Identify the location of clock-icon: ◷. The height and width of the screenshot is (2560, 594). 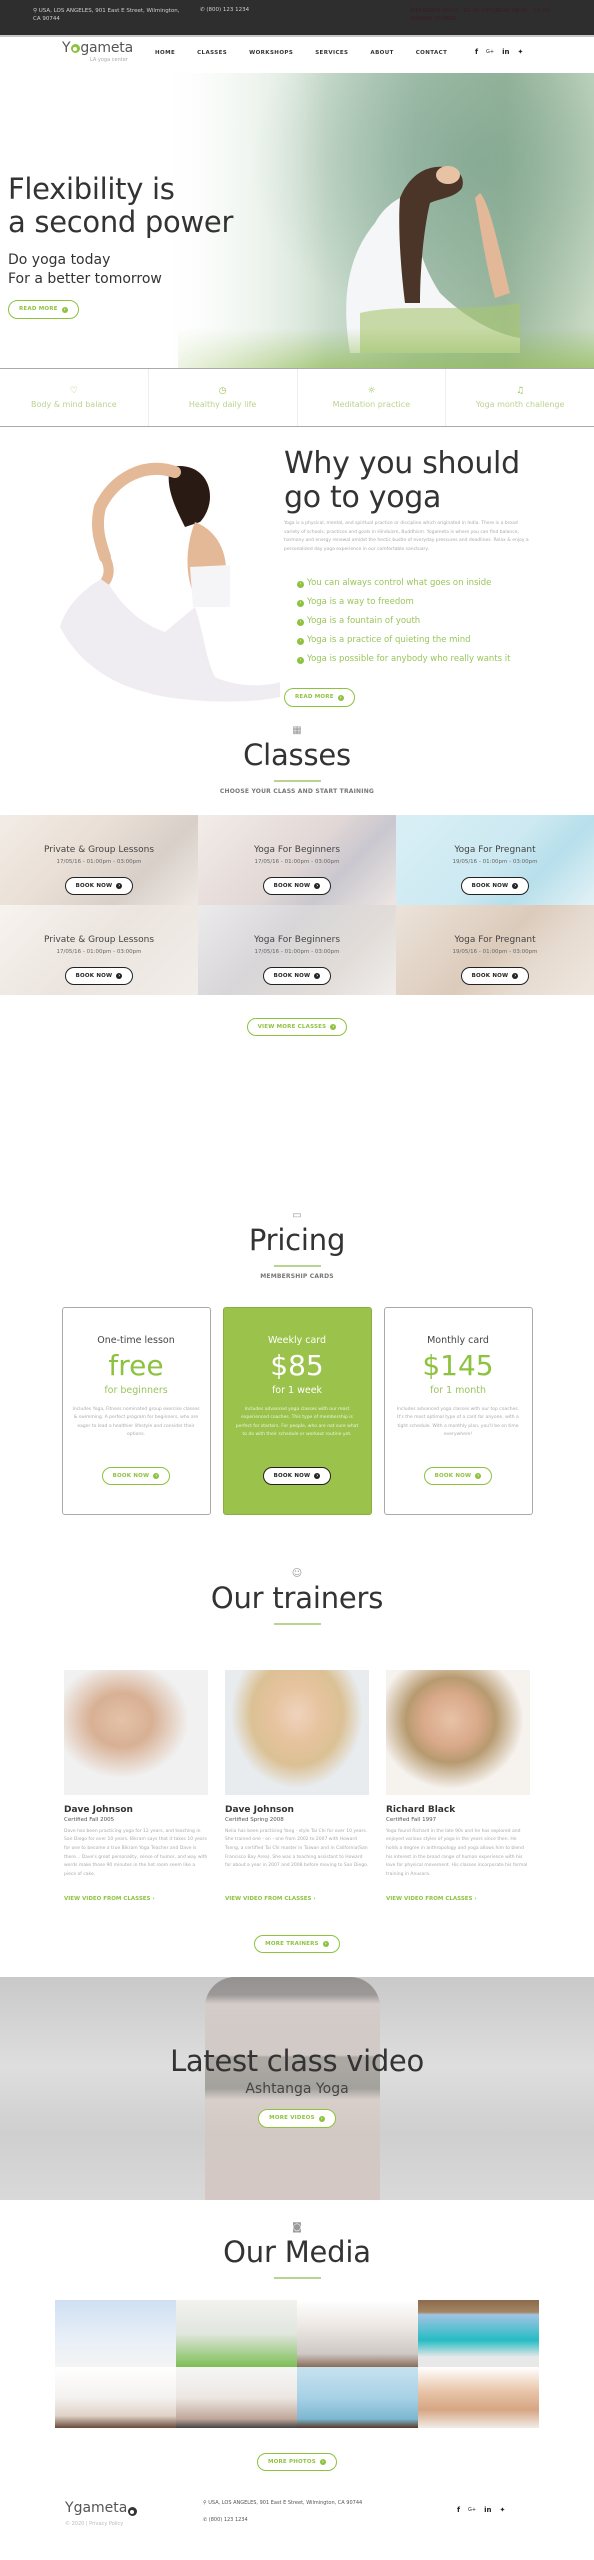
(222, 391).